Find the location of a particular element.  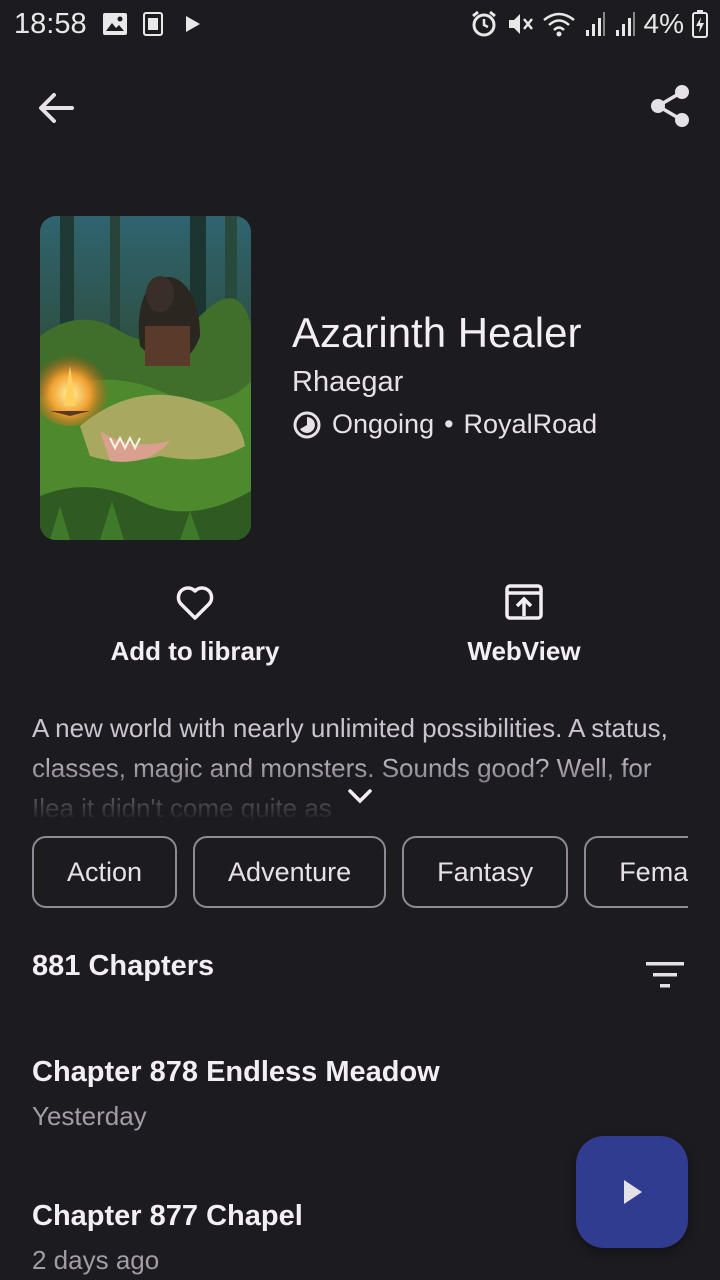

status-time: 18:58 is located at coordinates (50, 24).